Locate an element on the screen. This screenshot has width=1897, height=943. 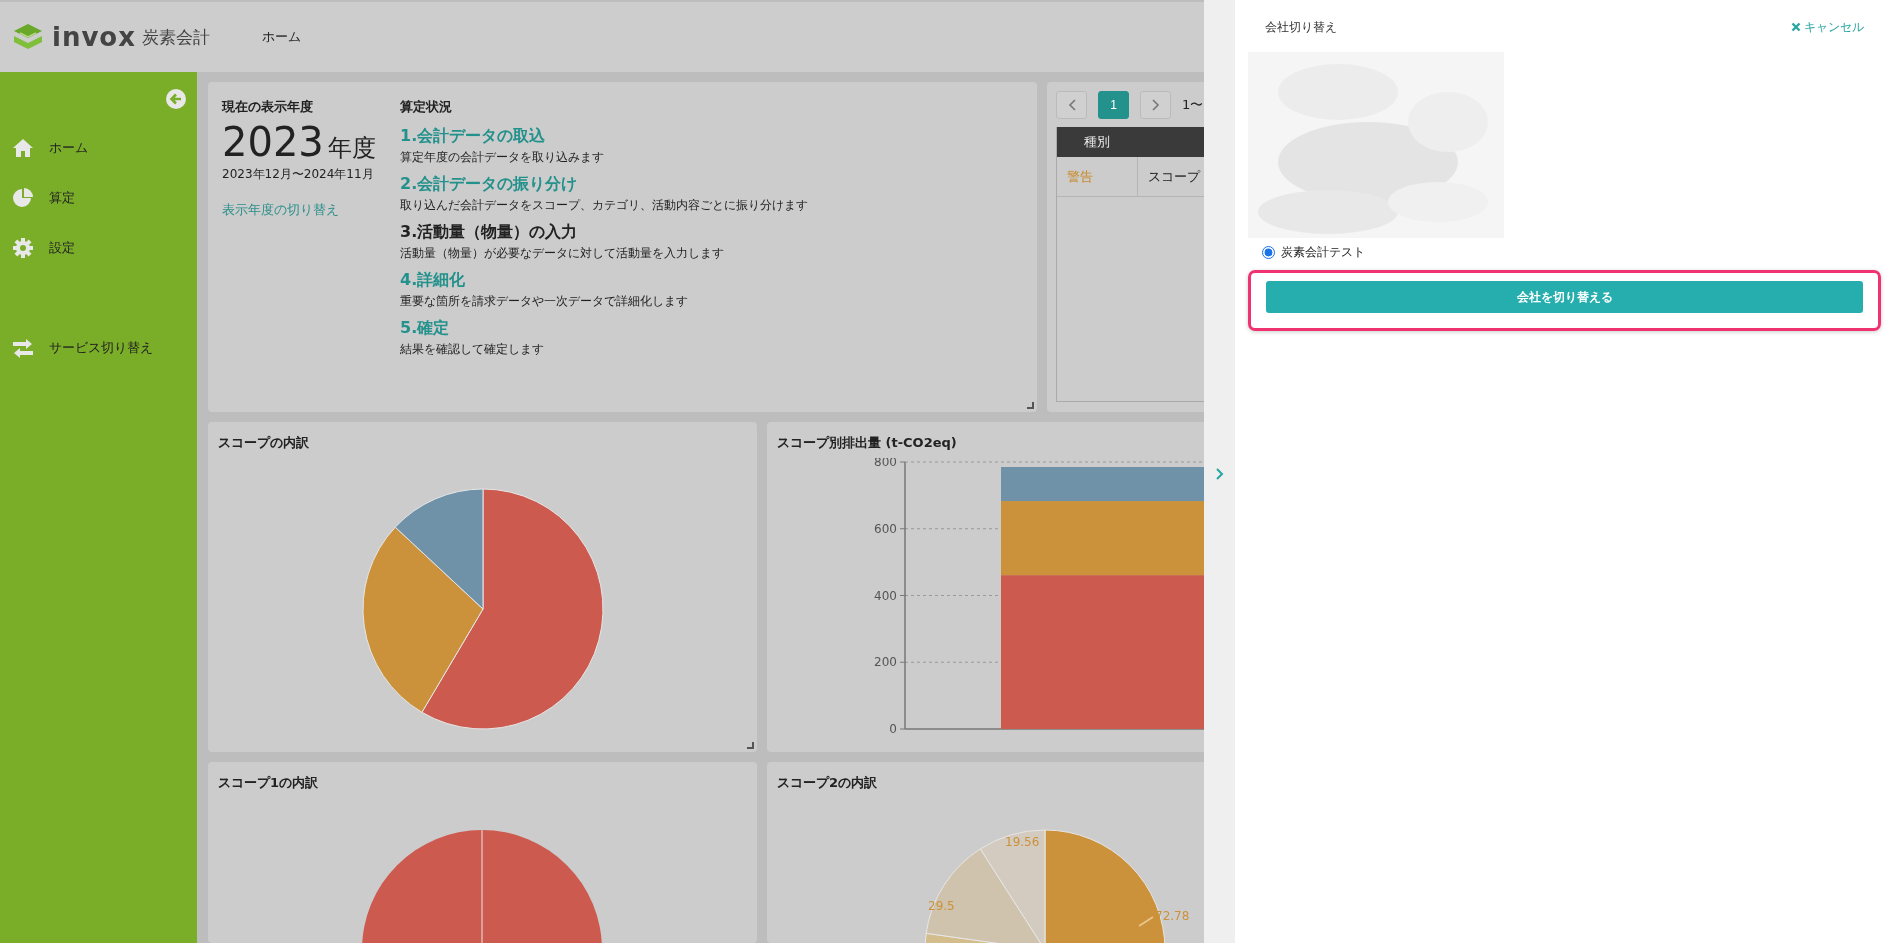
year-suffix: 年度 is located at coordinates (351, 148).